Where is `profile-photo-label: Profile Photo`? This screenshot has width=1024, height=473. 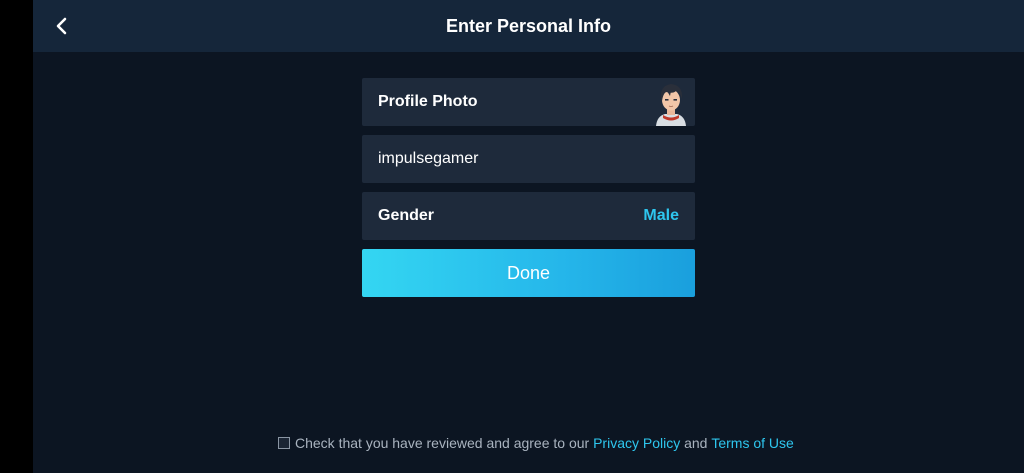
profile-photo-label: Profile Photo is located at coordinates (428, 101).